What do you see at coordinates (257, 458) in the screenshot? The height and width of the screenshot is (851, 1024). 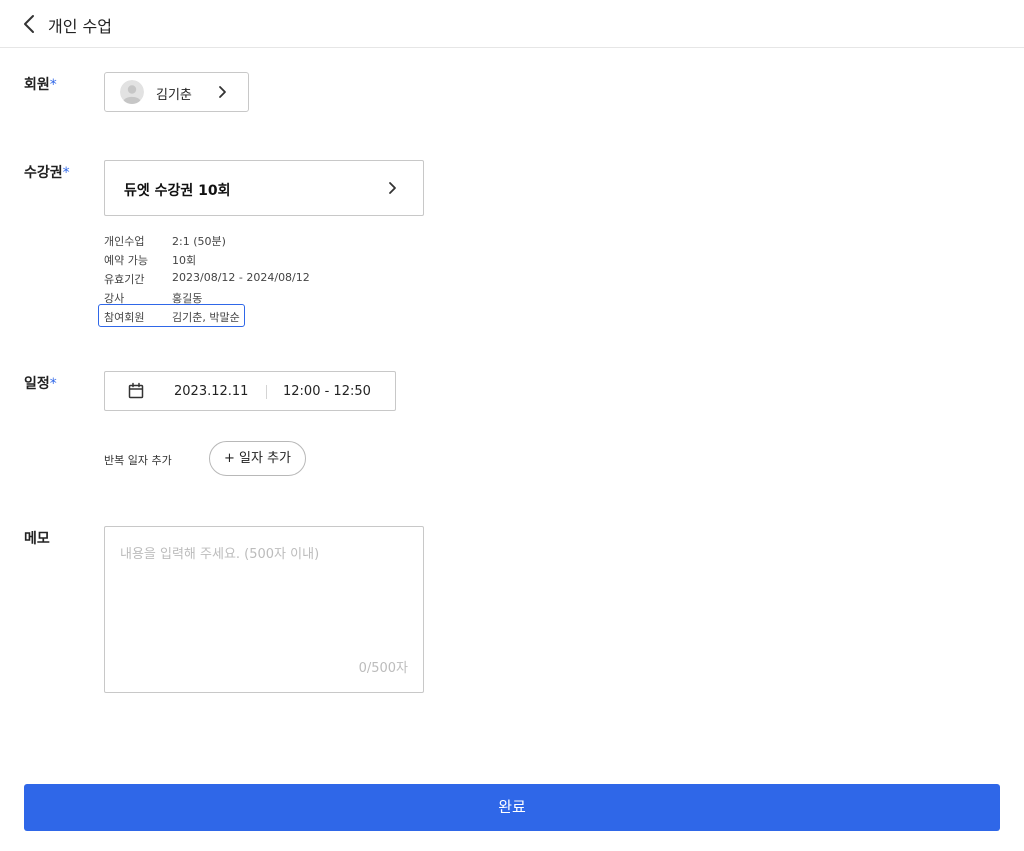 I see `add-date-button: + 일자 추가` at bounding box center [257, 458].